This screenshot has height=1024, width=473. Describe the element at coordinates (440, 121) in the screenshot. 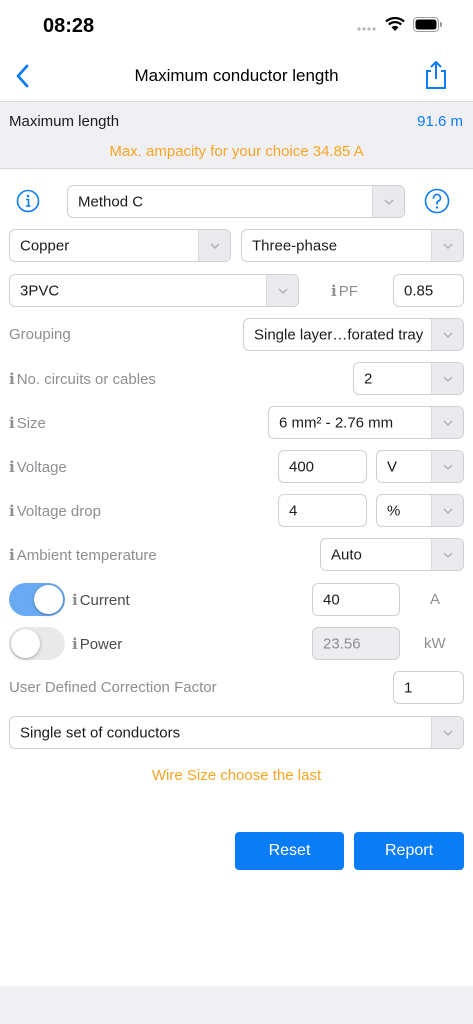

I see `max-length-value: 91.6 m` at that location.